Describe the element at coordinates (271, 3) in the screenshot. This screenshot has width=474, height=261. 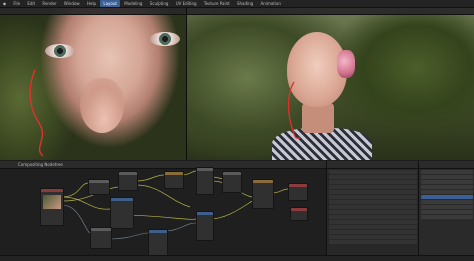
I see `tab-workspace-animation: Animation` at that location.